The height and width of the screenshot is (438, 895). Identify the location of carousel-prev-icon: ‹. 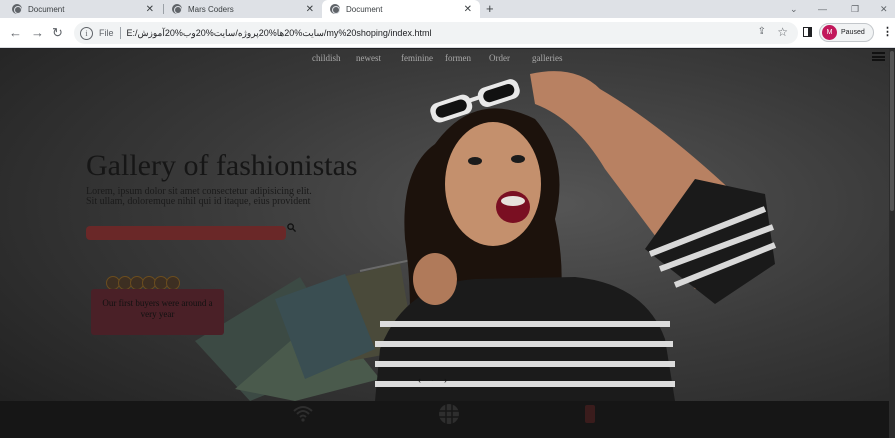
(419, 380).